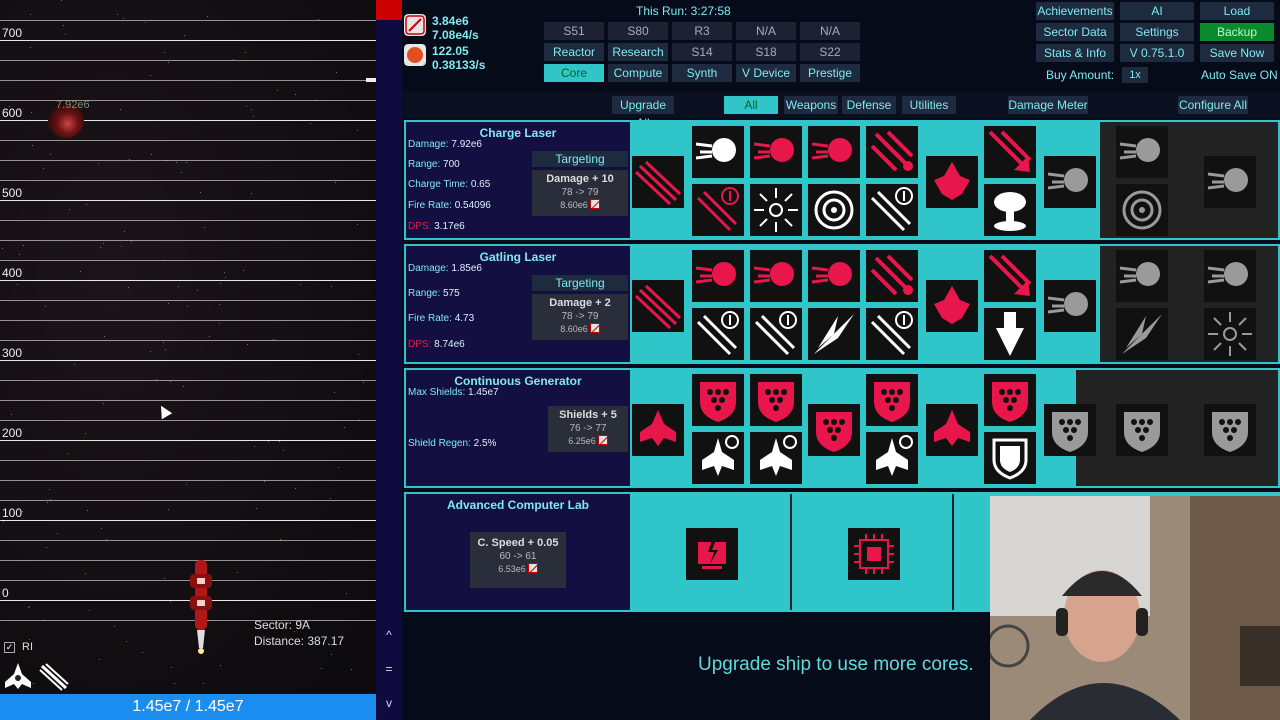 This screenshot has width=1280, height=720. I want to click on scroll-up-button: ^, so click(389, 635).